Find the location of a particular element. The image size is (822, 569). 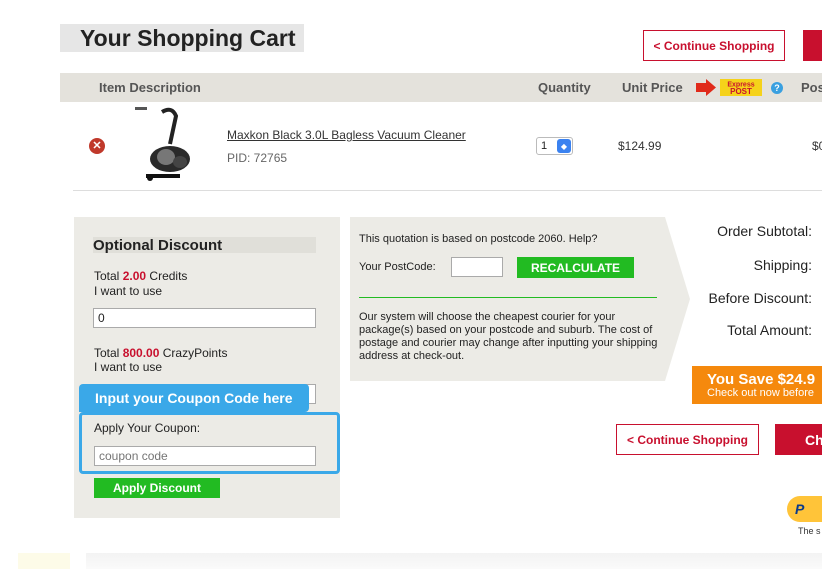

postcode-label: Your PostCode: is located at coordinates (397, 267).